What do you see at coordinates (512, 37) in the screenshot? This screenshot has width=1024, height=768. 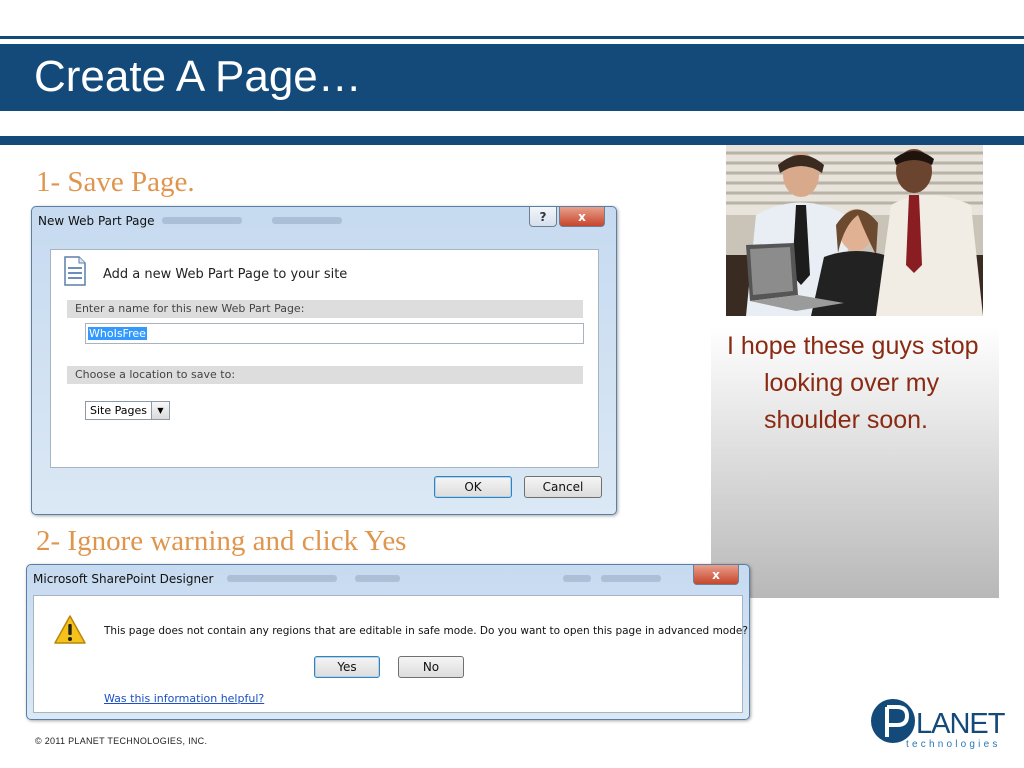 I see `top-rule` at bounding box center [512, 37].